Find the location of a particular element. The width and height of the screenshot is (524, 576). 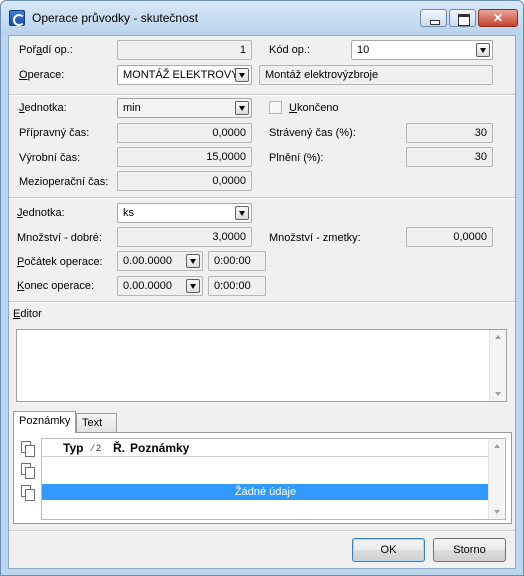

konec-time-field: 0:00:00 is located at coordinates (237, 286).